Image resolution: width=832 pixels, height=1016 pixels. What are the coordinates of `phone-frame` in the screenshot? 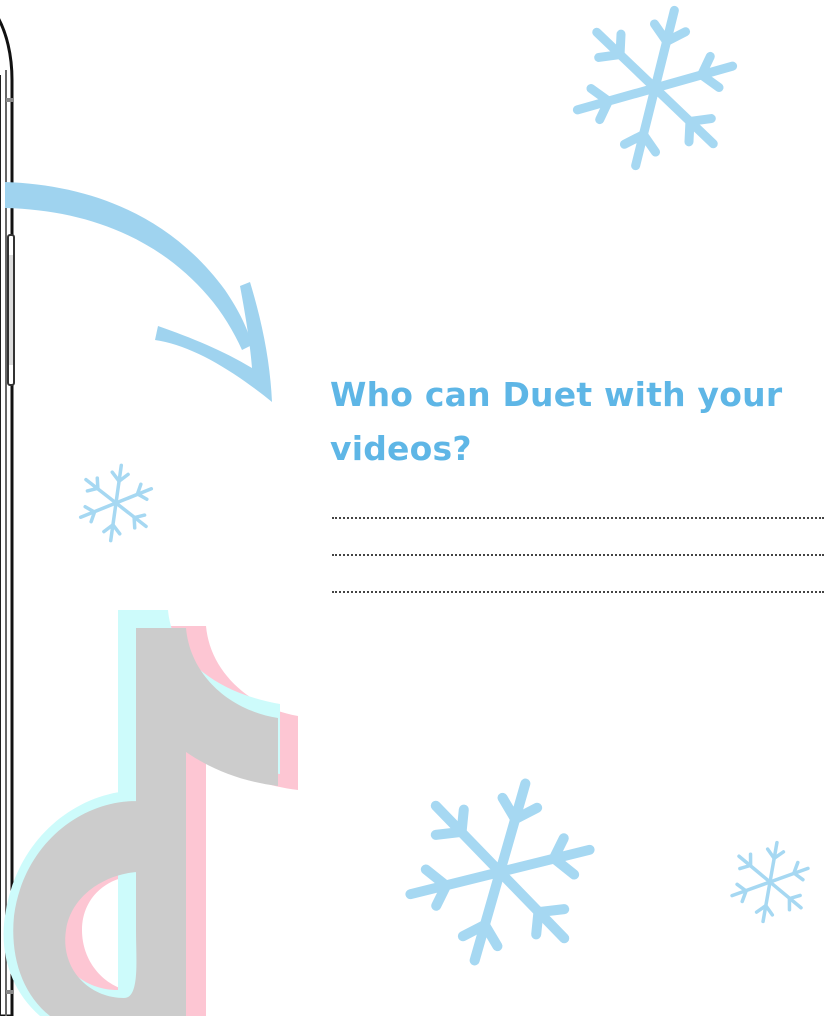 It's located at (7, 517).